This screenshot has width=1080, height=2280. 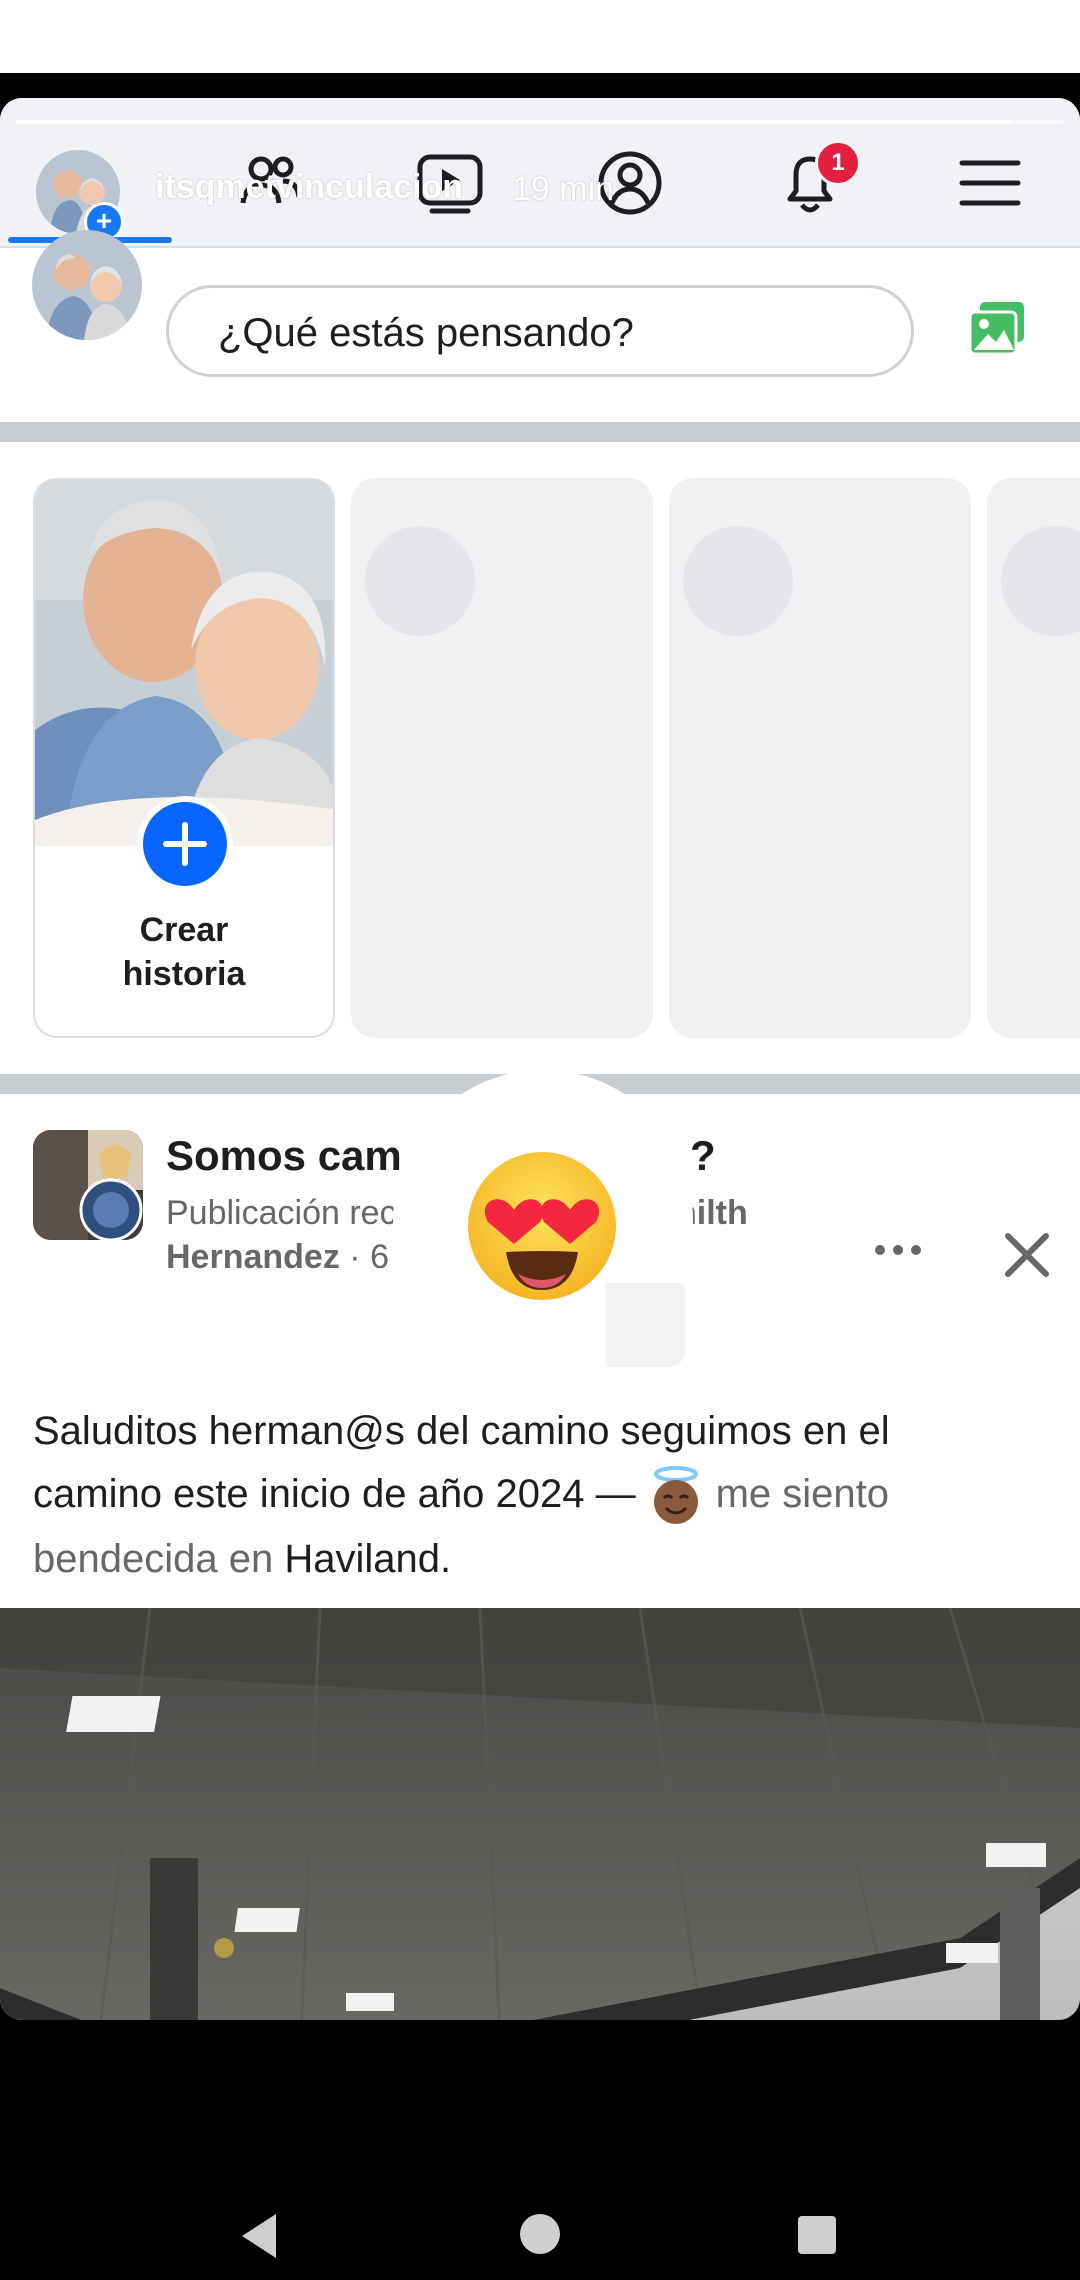 I want to click on heart-eyes-emoji, so click(x=542, y=1226).